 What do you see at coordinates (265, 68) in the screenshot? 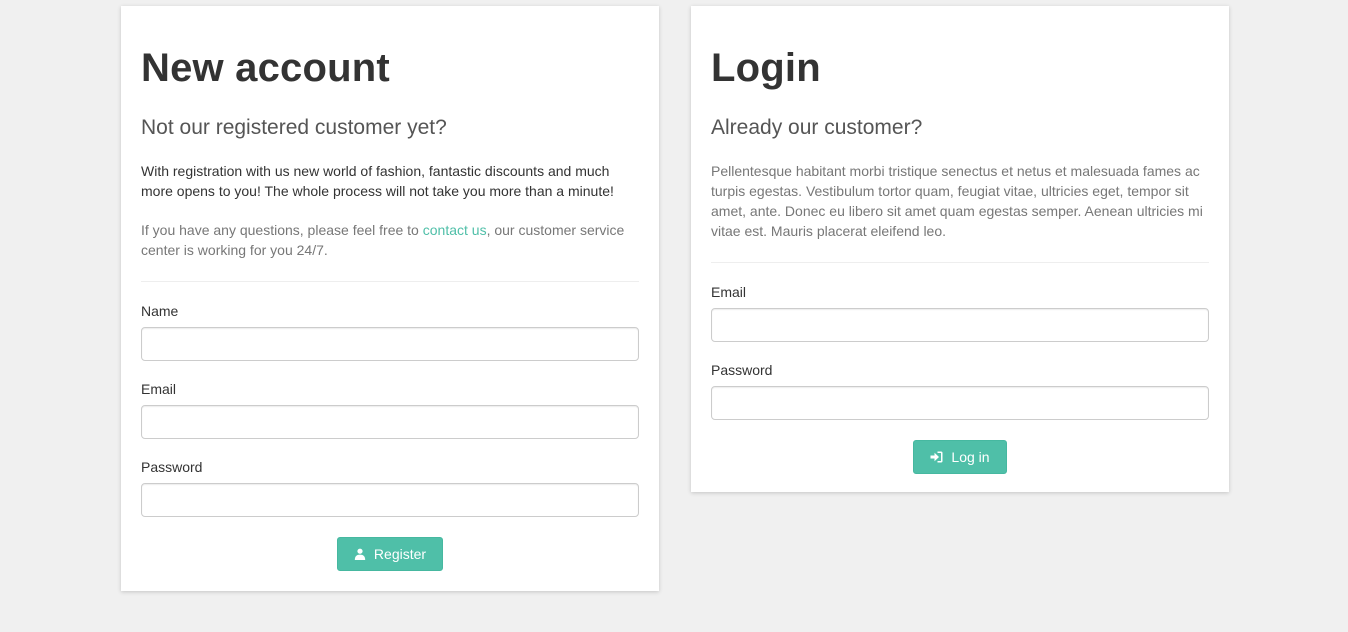
I see `register-title: New account` at bounding box center [265, 68].